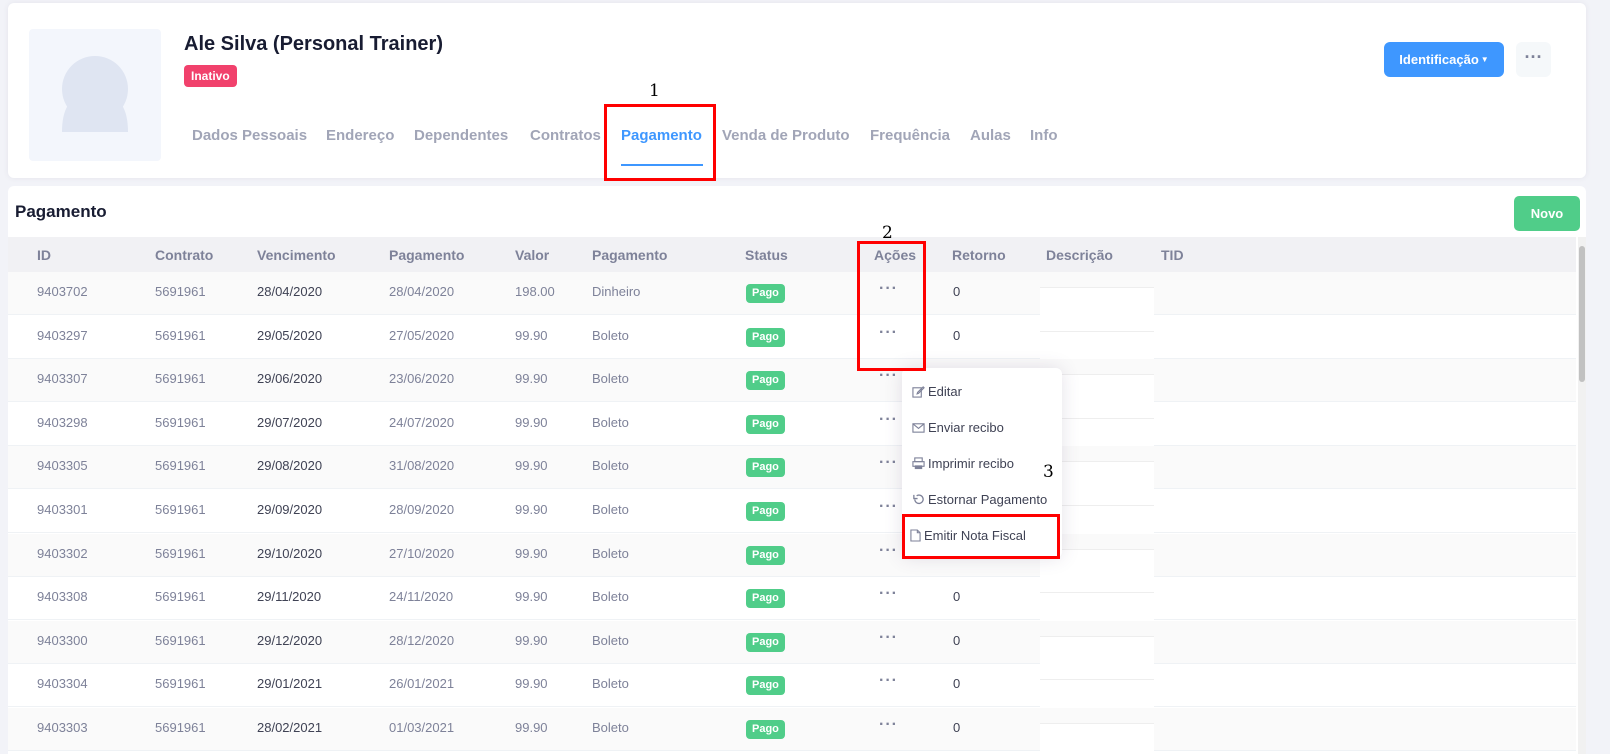  Describe the element at coordinates (1547, 213) in the screenshot. I see `new-payment-button: Novo` at that location.